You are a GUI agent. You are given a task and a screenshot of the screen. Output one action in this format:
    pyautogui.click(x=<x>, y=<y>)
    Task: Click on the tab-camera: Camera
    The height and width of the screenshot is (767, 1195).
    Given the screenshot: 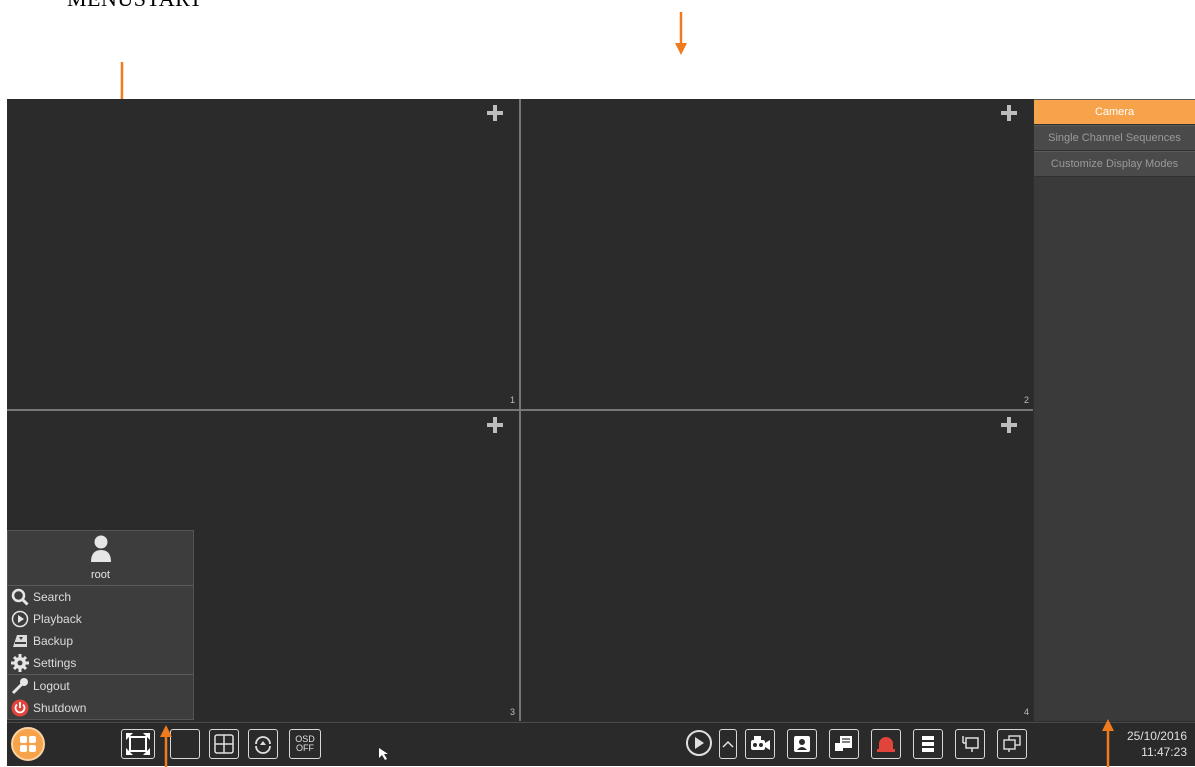 What is the action you would take?
    pyautogui.click(x=1114, y=112)
    